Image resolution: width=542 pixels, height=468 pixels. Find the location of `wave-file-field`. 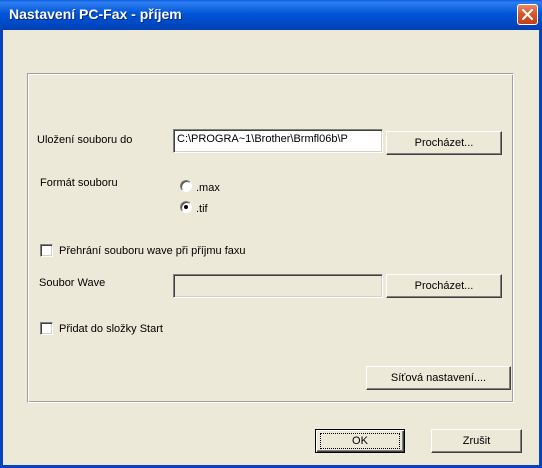

wave-file-field is located at coordinates (278, 286).